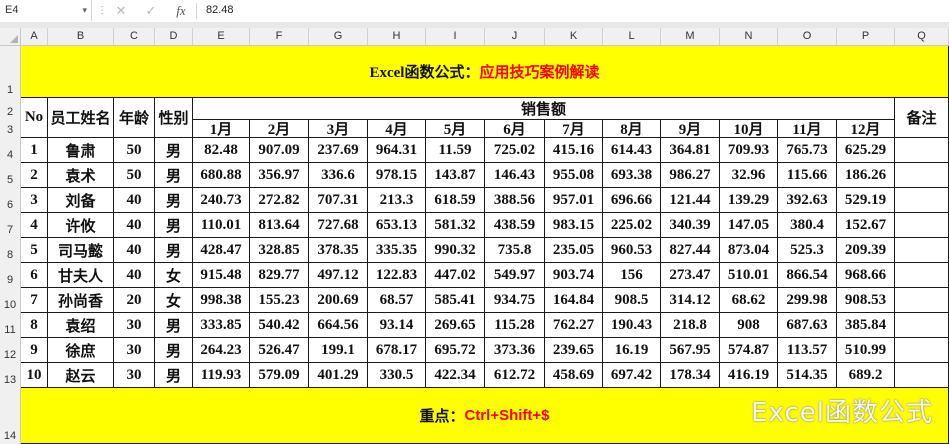  Describe the element at coordinates (515, 375) in the screenshot. I see `cell-sales-value: 612.72` at that location.